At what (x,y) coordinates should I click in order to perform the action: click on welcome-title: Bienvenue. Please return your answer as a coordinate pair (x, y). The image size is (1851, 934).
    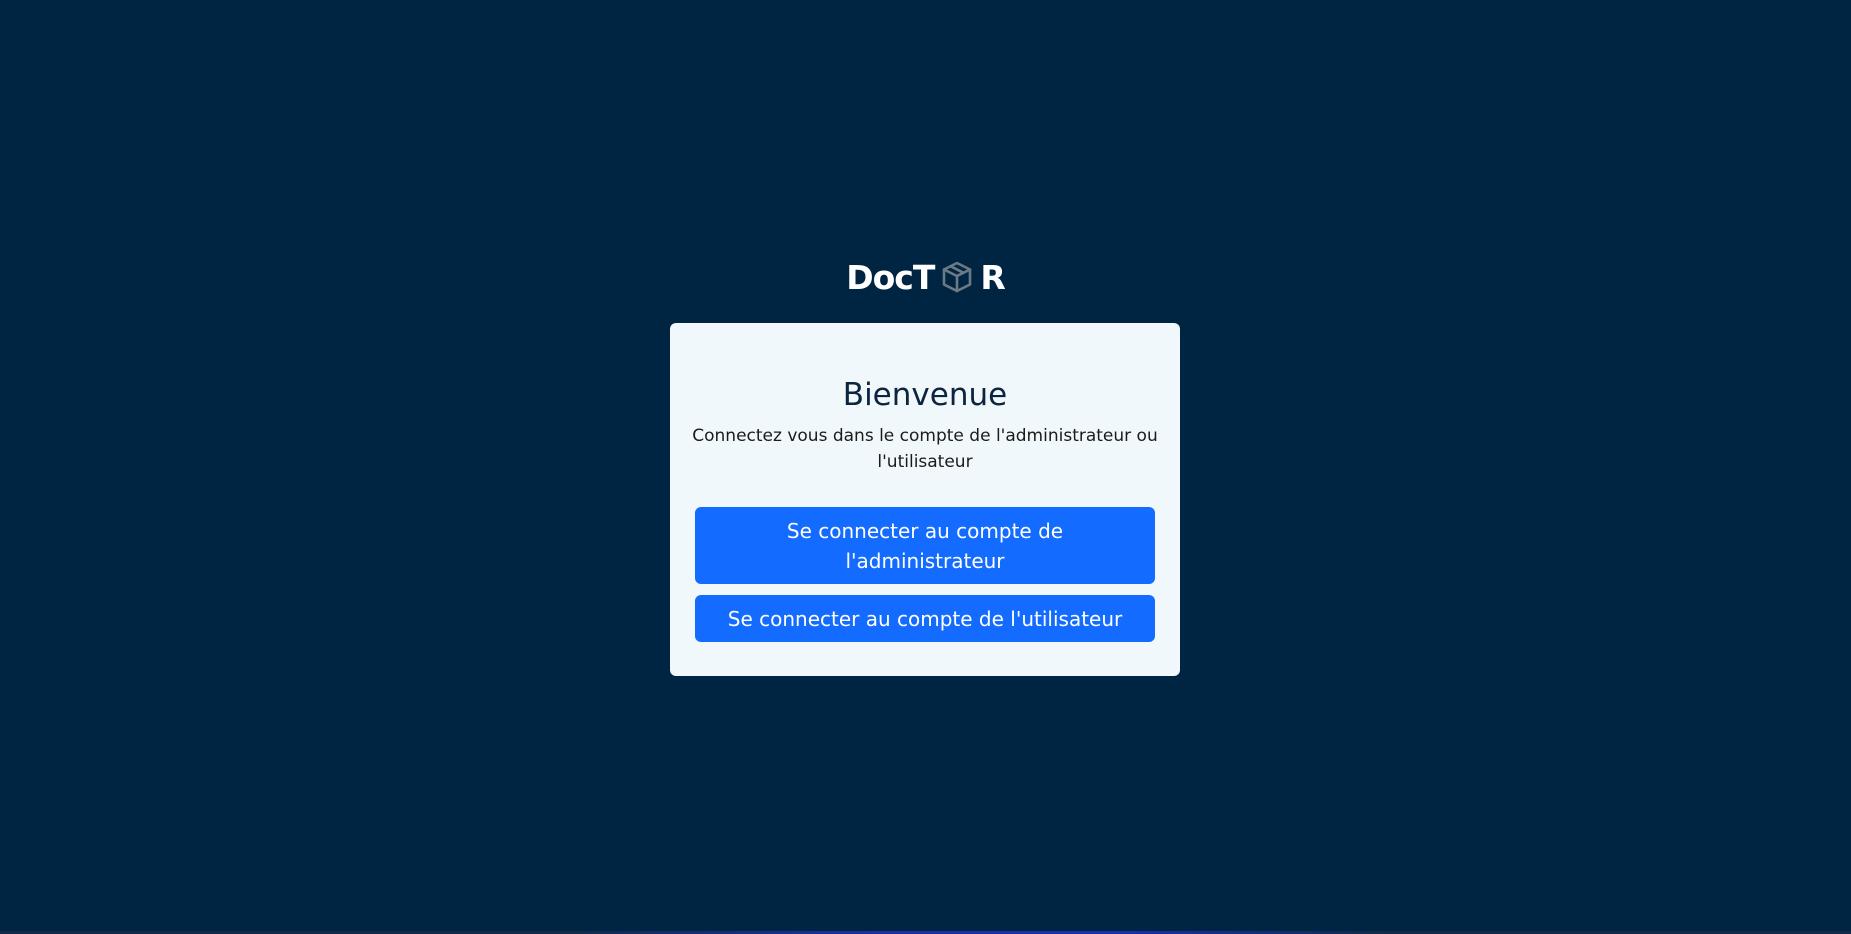
    Looking at the image, I should click on (925, 395).